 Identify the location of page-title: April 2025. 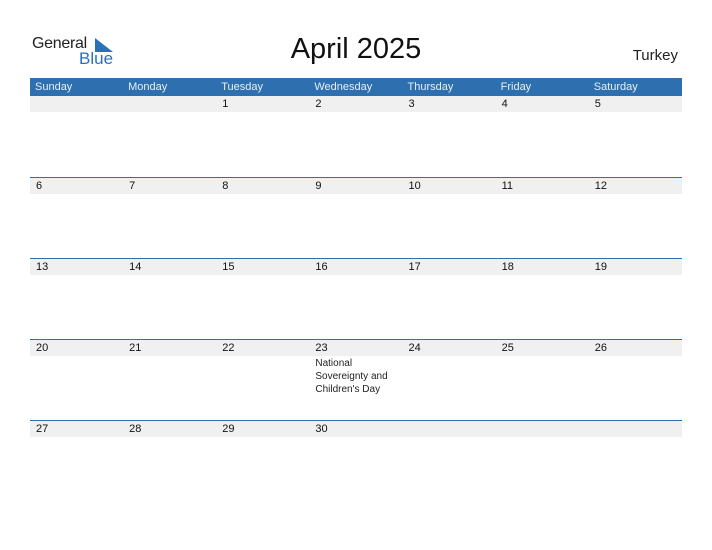
(356, 49).